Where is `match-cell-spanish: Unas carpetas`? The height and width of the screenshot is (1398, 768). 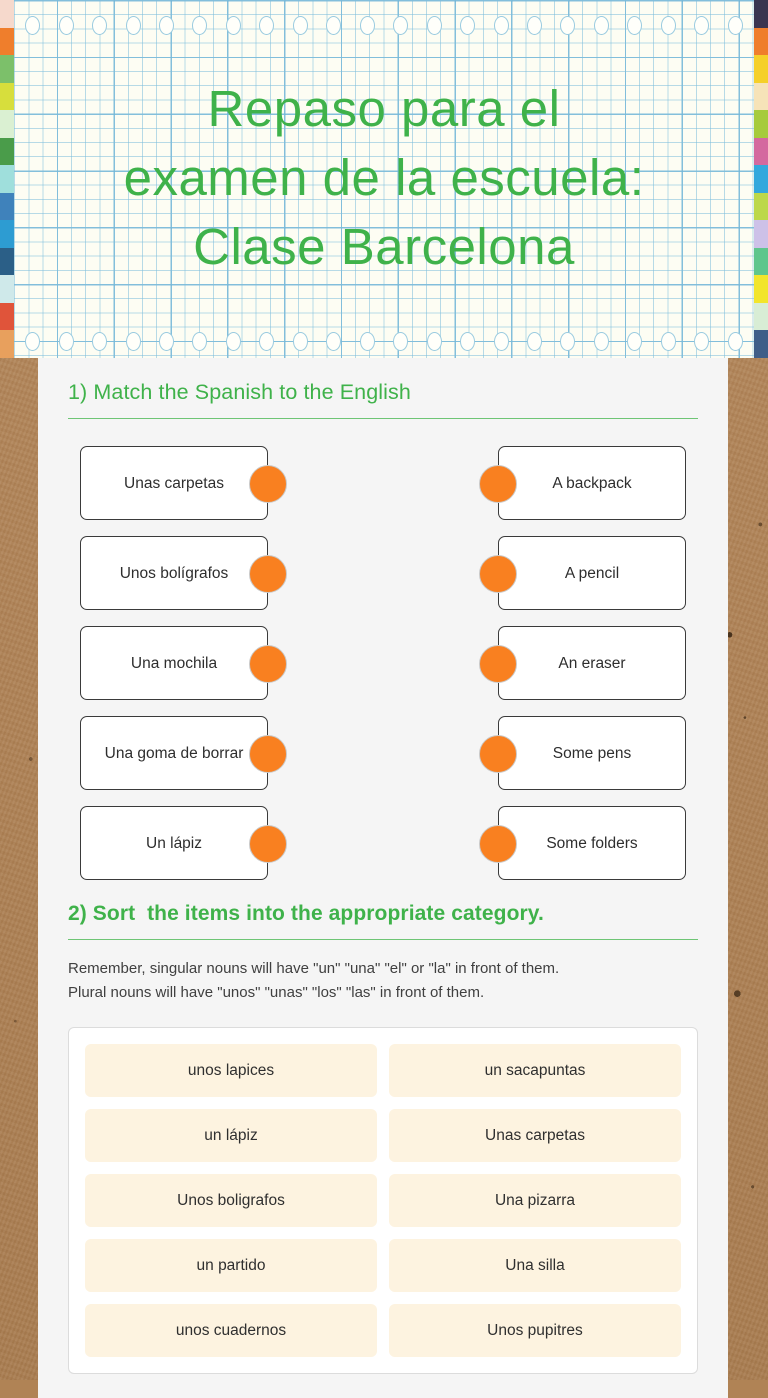
match-cell-spanish: Unas carpetas is located at coordinates (217, 483).